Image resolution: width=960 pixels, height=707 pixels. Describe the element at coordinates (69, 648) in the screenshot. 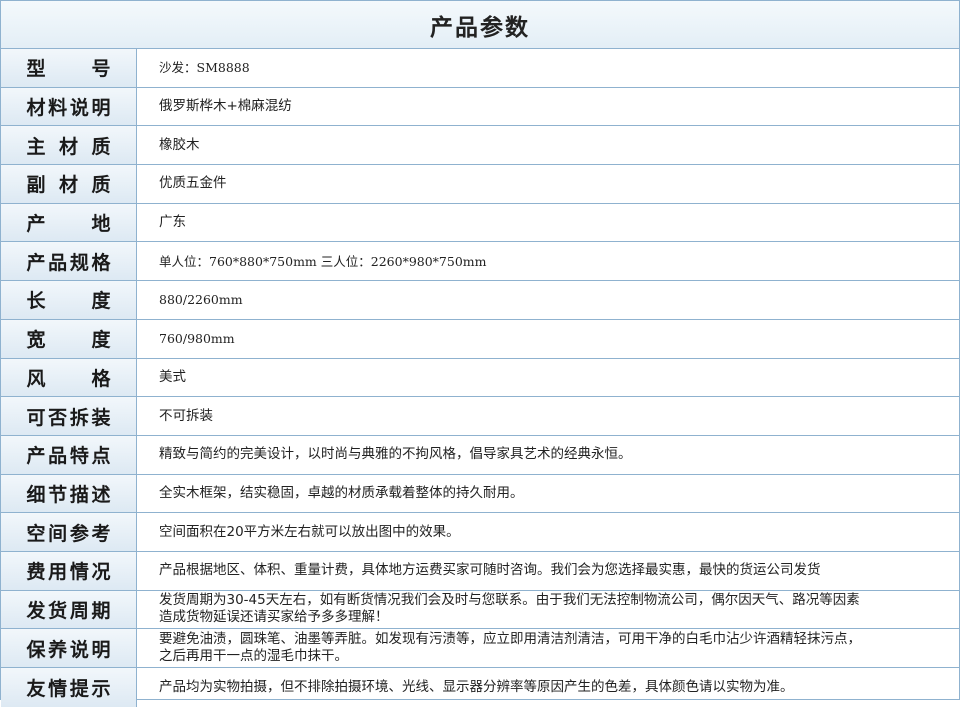

I see `row-label: 保养说明` at that location.